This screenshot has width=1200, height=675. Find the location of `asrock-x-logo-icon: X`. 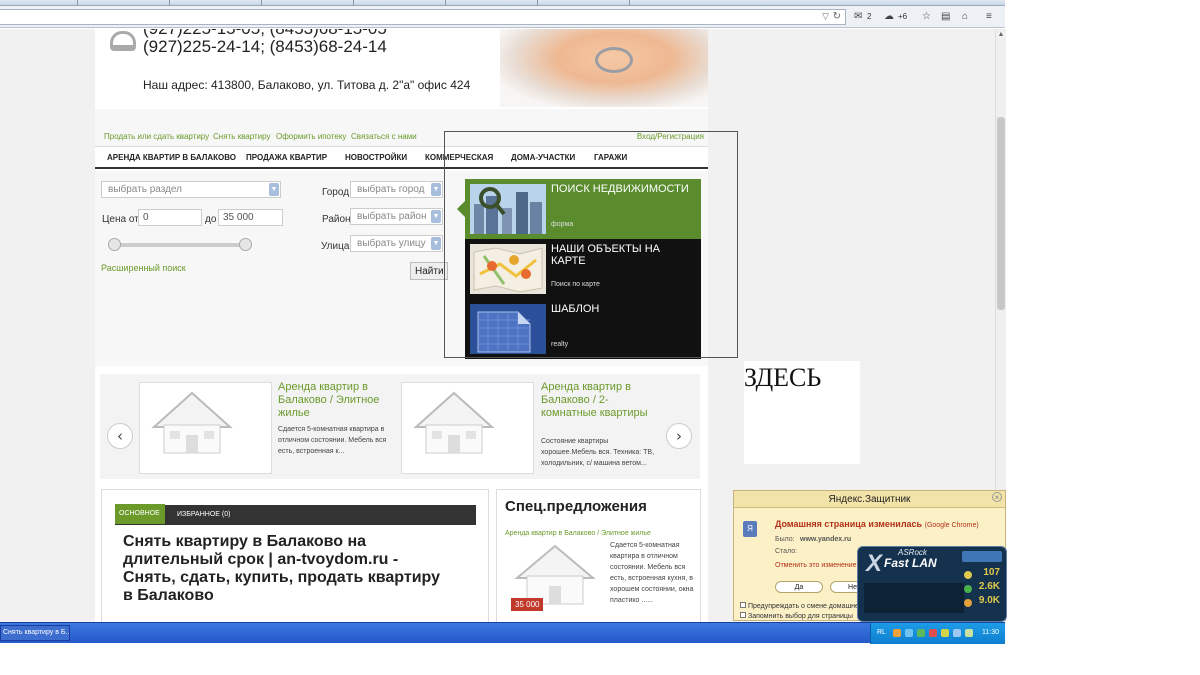

asrock-x-logo-icon: X is located at coordinates (874, 563).